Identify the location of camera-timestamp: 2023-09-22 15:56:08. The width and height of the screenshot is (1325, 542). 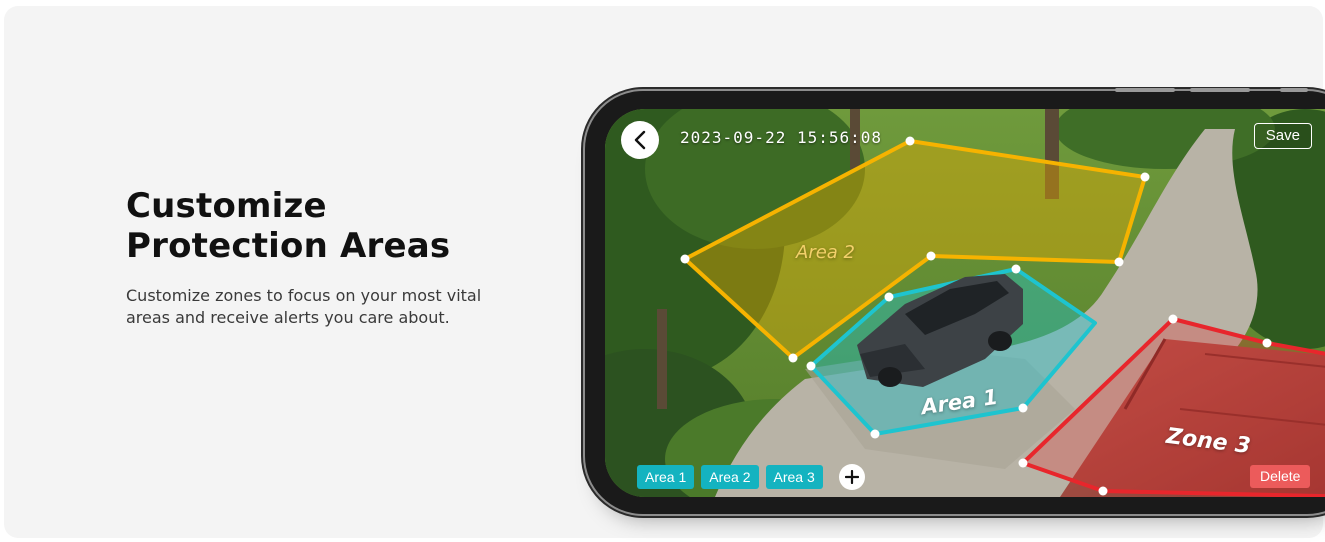
(781, 137).